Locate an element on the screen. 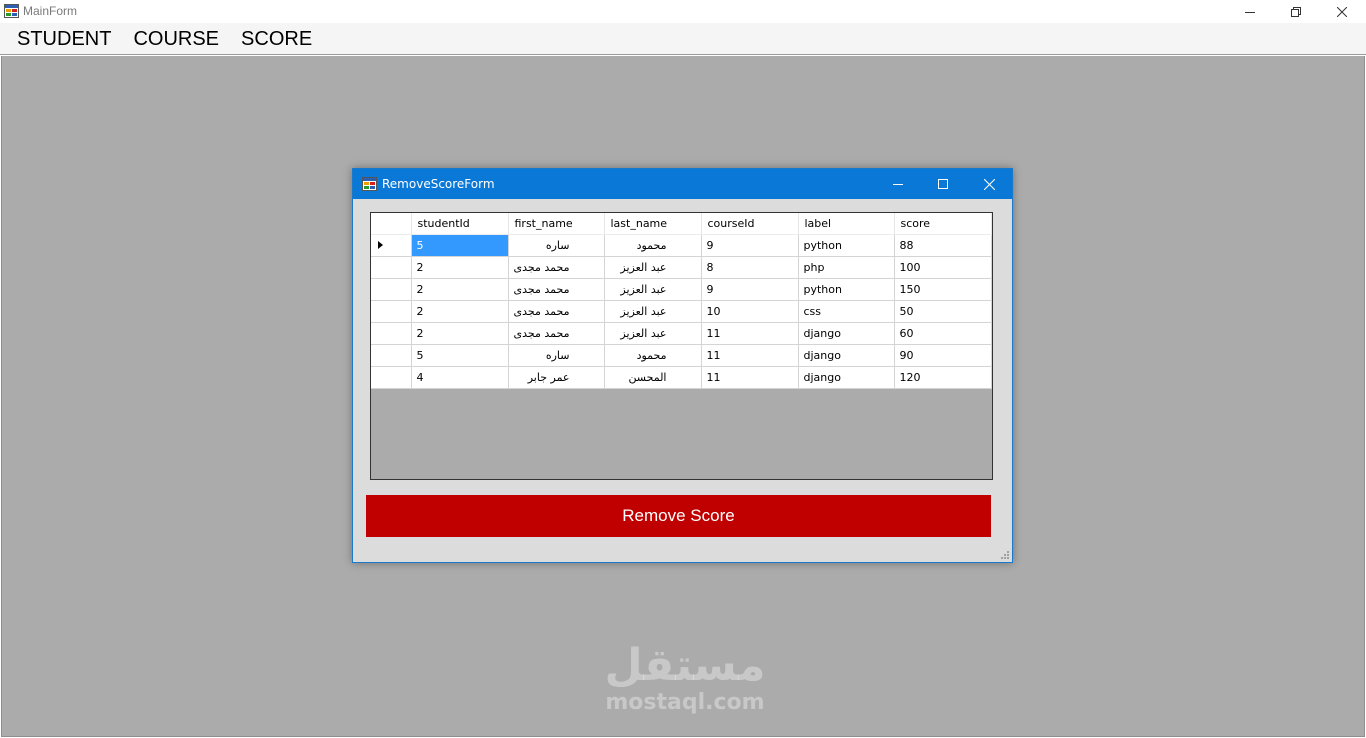 The width and height of the screenshot is (1366, 738). column-header-score: score is located at coordinates (943, 224).